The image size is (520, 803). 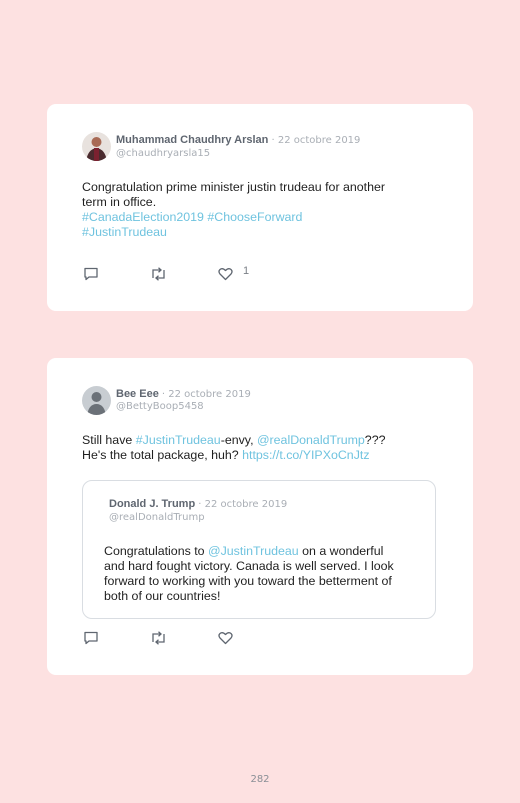 What do you see at coordinates (305, 455) in the screenshot?
I see `url-link: https://t.co/YIPXoCnJtz` at bounding box center [305, 455].